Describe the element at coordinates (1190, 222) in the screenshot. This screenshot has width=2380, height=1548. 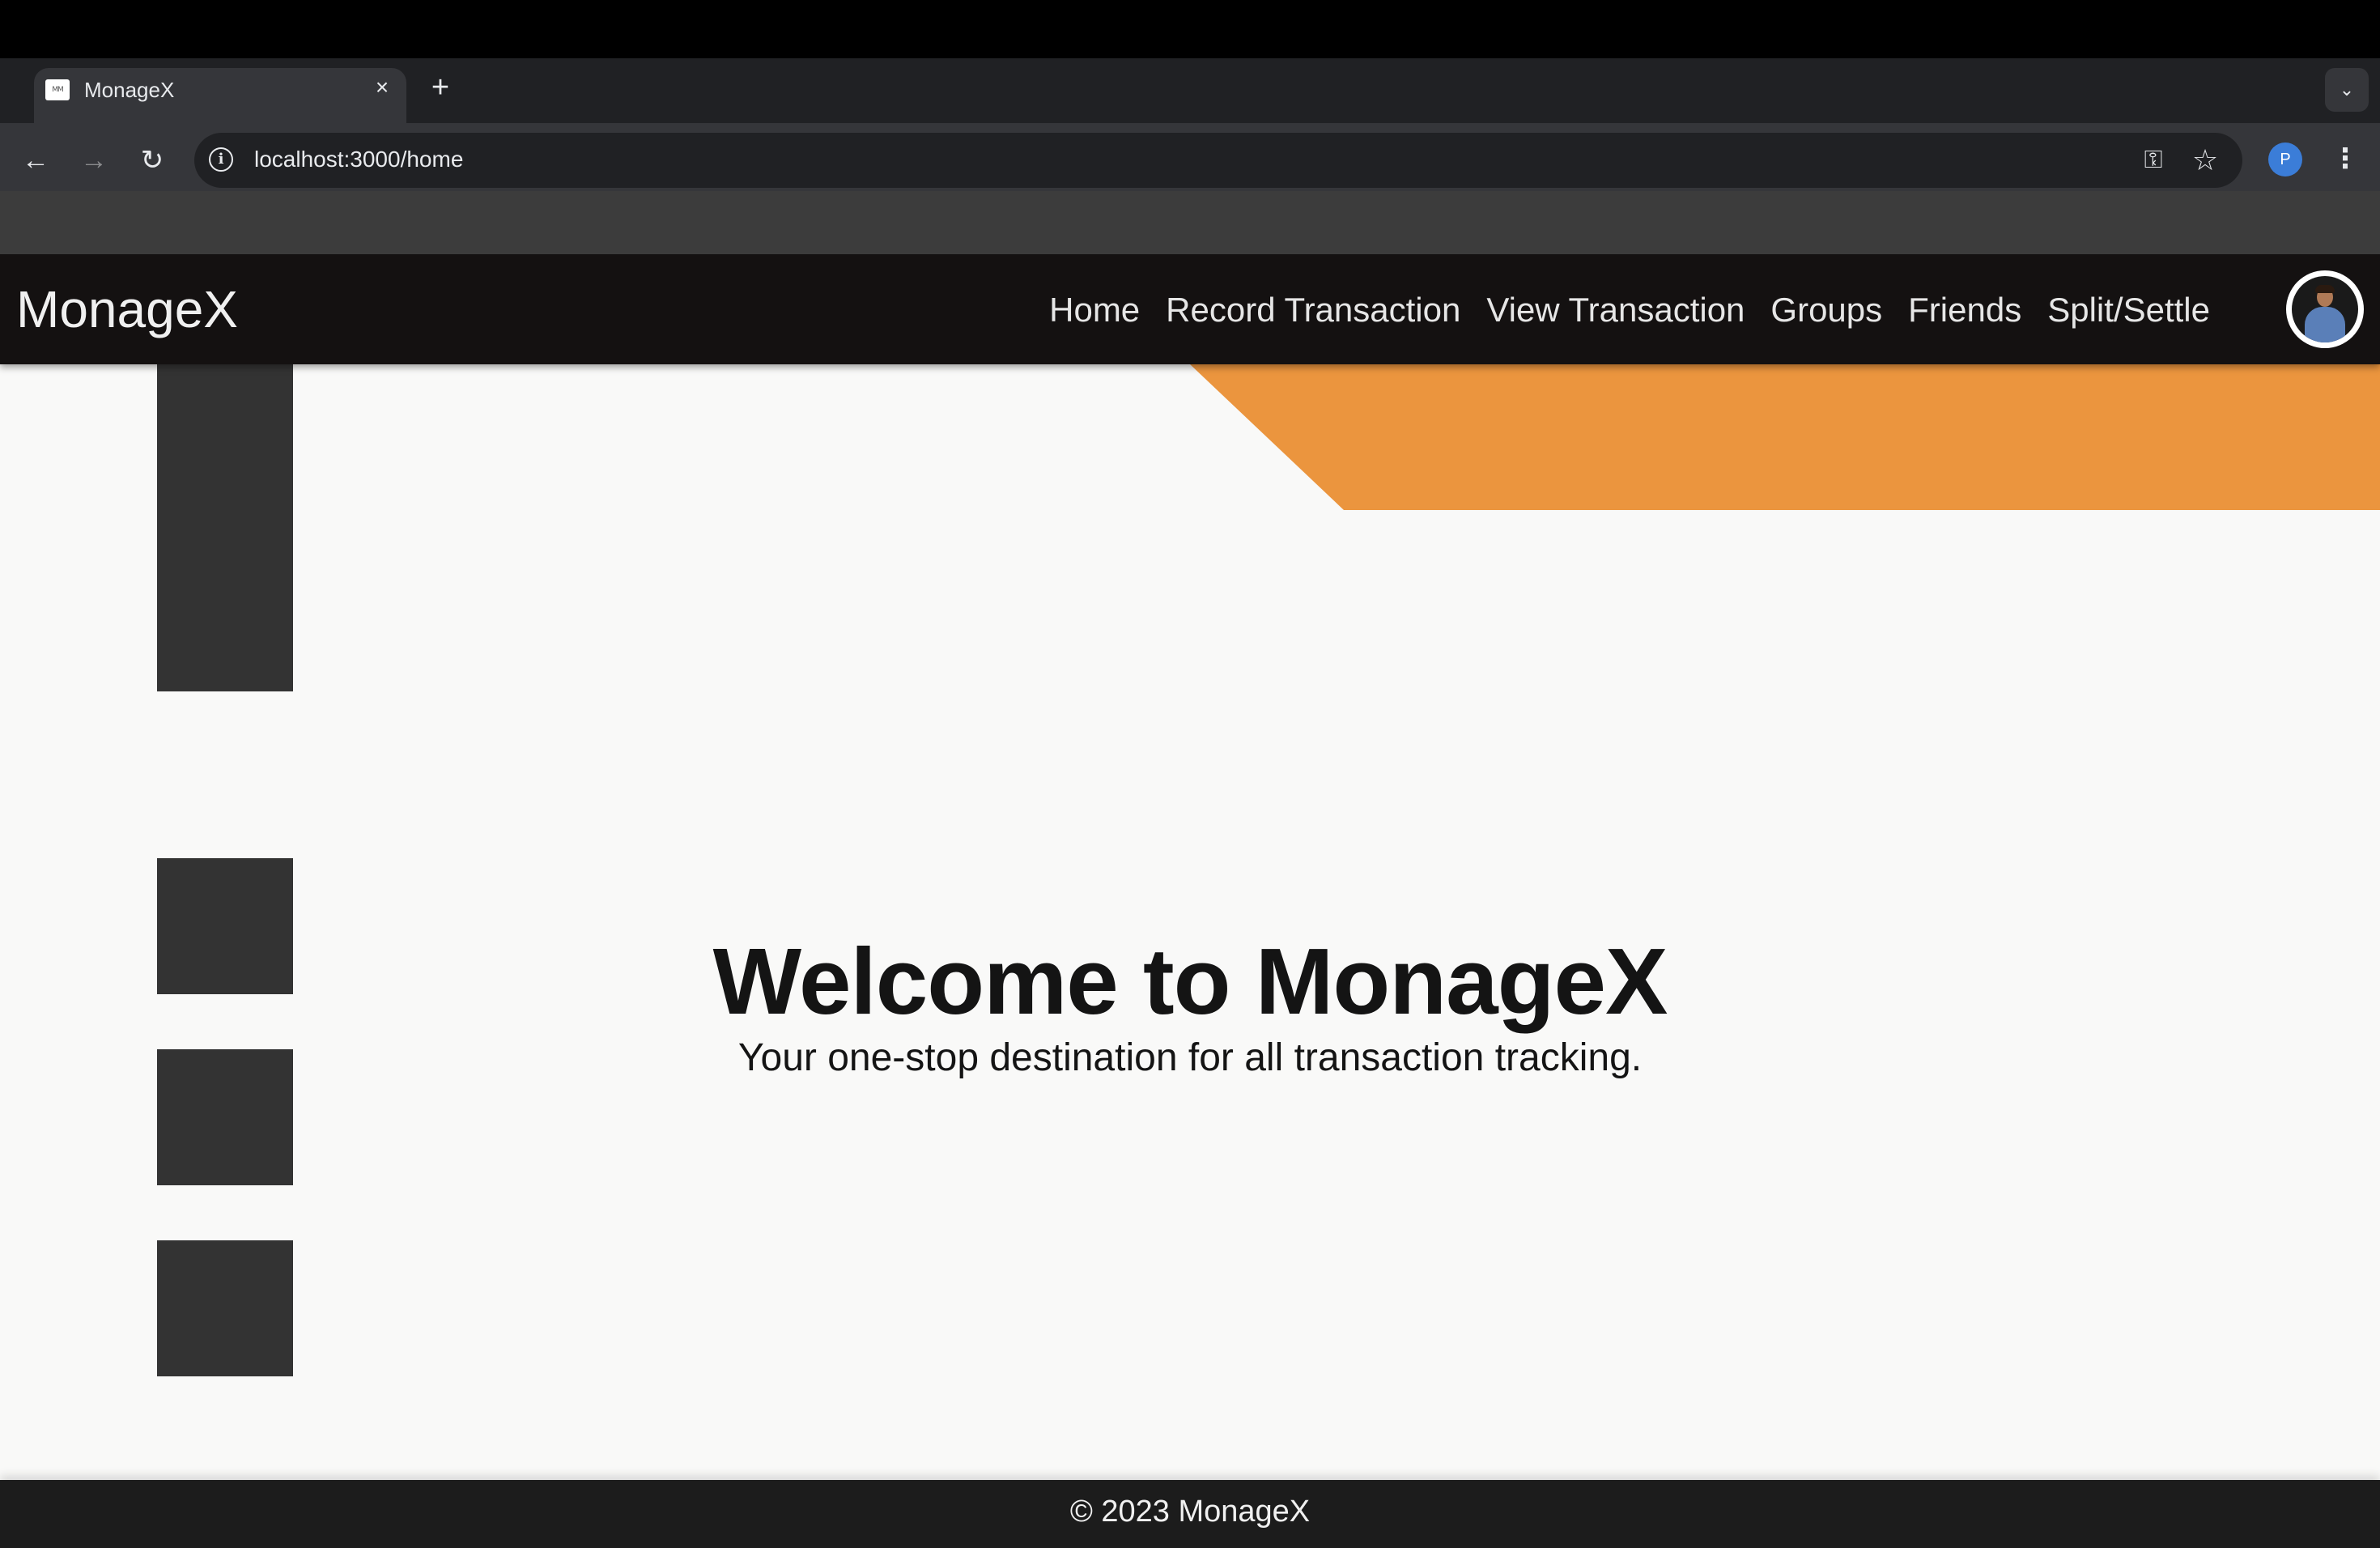
I see `bookmarks-bar` at that location.